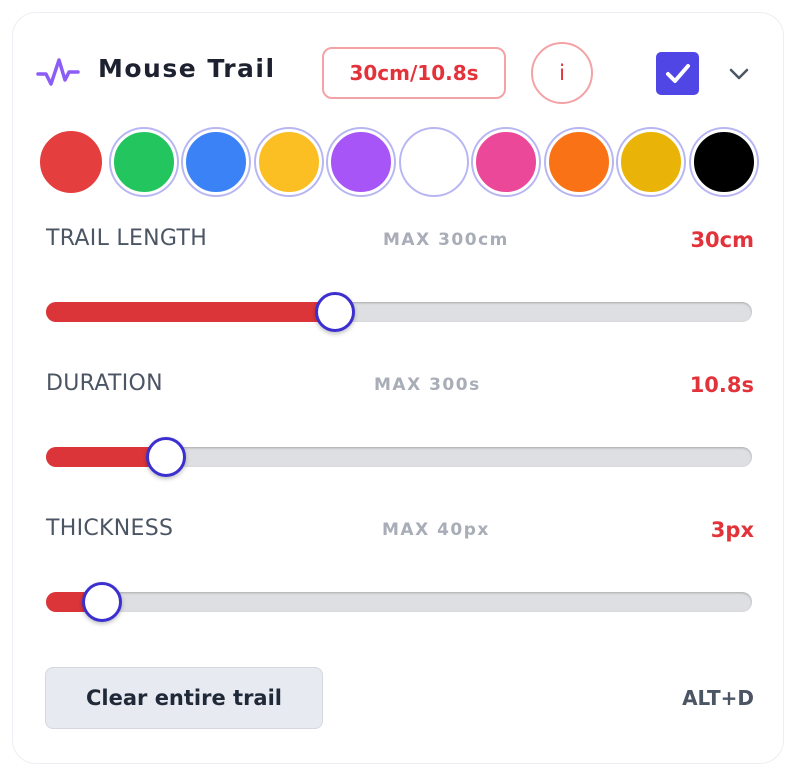 This screenshot has height=779, width=800. Describe the element at coordinates (446, 240) in the screenshot. I see `trail-length-max: MAX 300cm` at that location.